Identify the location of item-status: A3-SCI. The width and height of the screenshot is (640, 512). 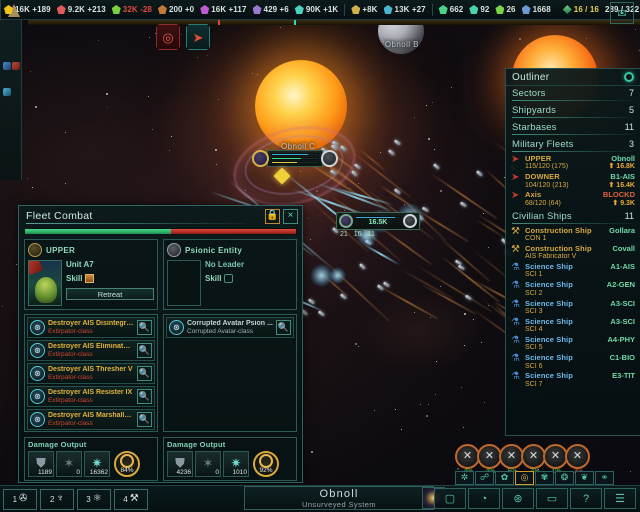
(622, 303).